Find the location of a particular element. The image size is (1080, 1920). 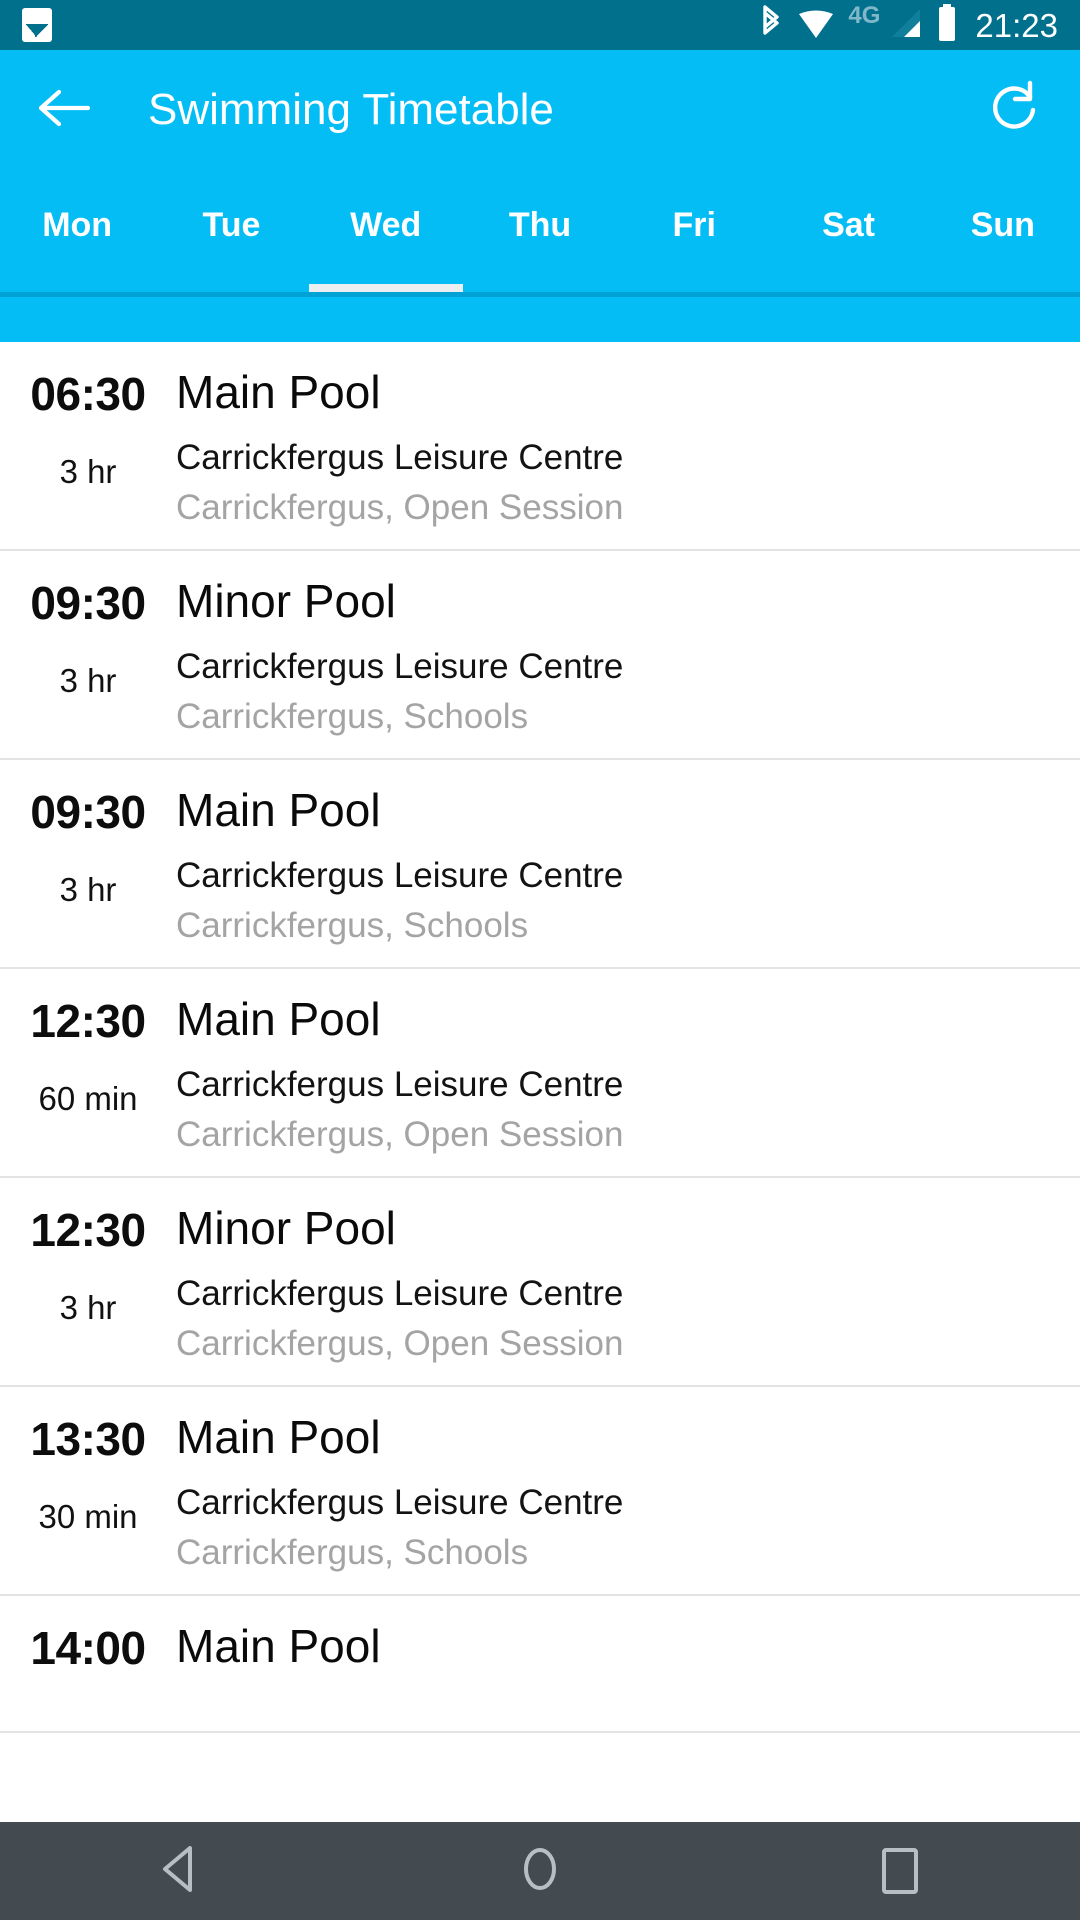

tab-label: Thu is located at coordinates (540, 224).